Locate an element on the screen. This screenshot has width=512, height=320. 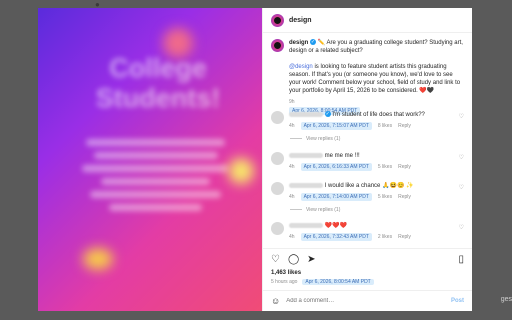
comment-date: Apr 6, 2026, 7:15:07 AM PDT is located at coordinates (336, 126).